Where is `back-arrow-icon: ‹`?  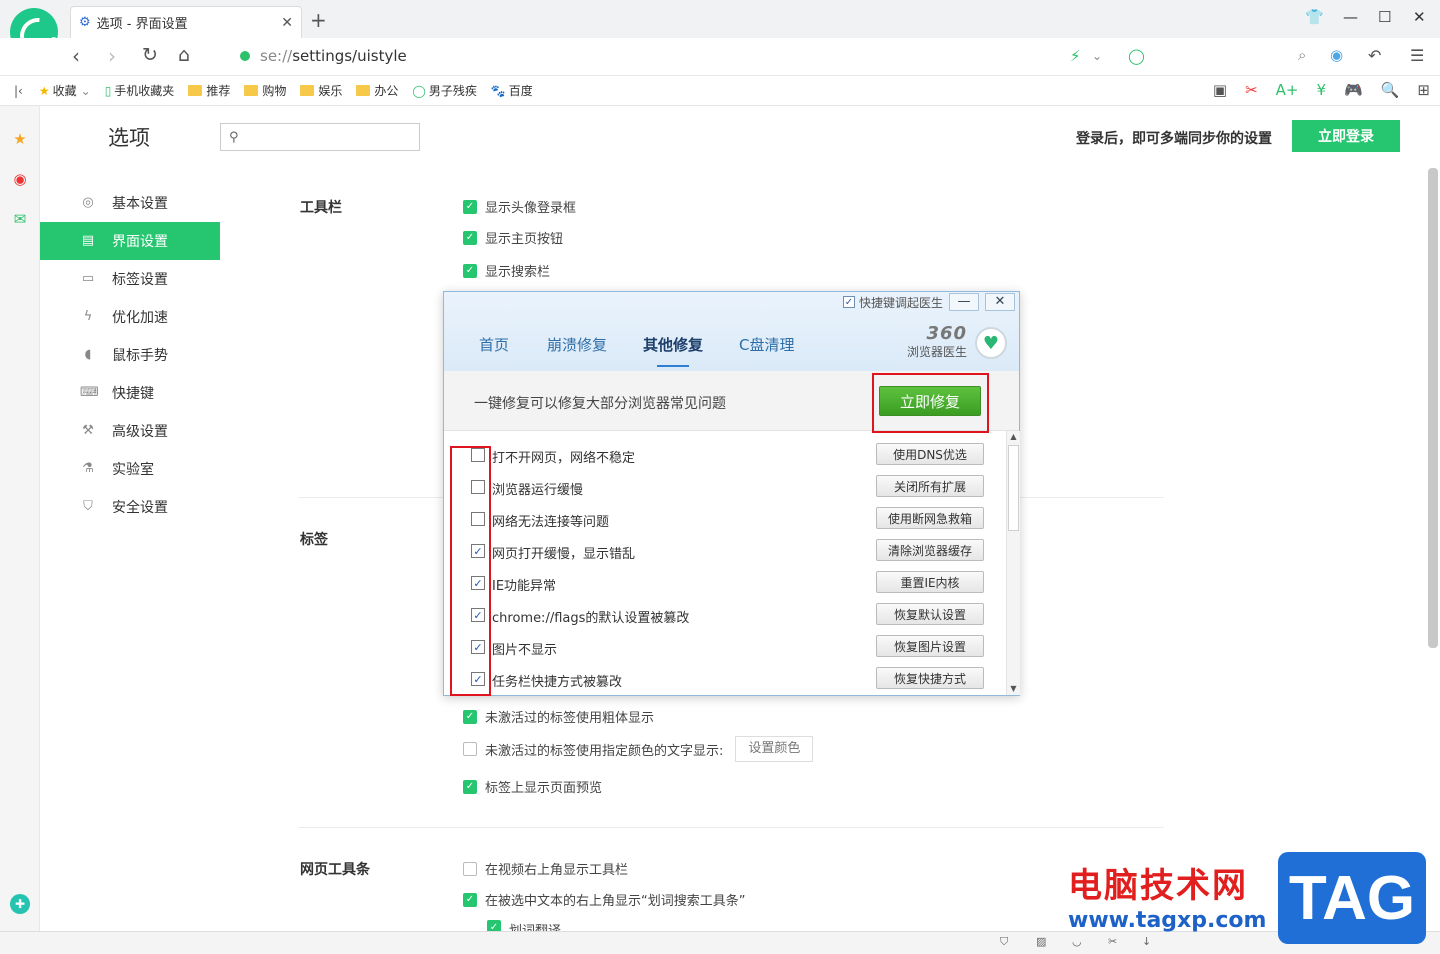
back-arrow-icon: ‹ is located at coordinates (76, 56).